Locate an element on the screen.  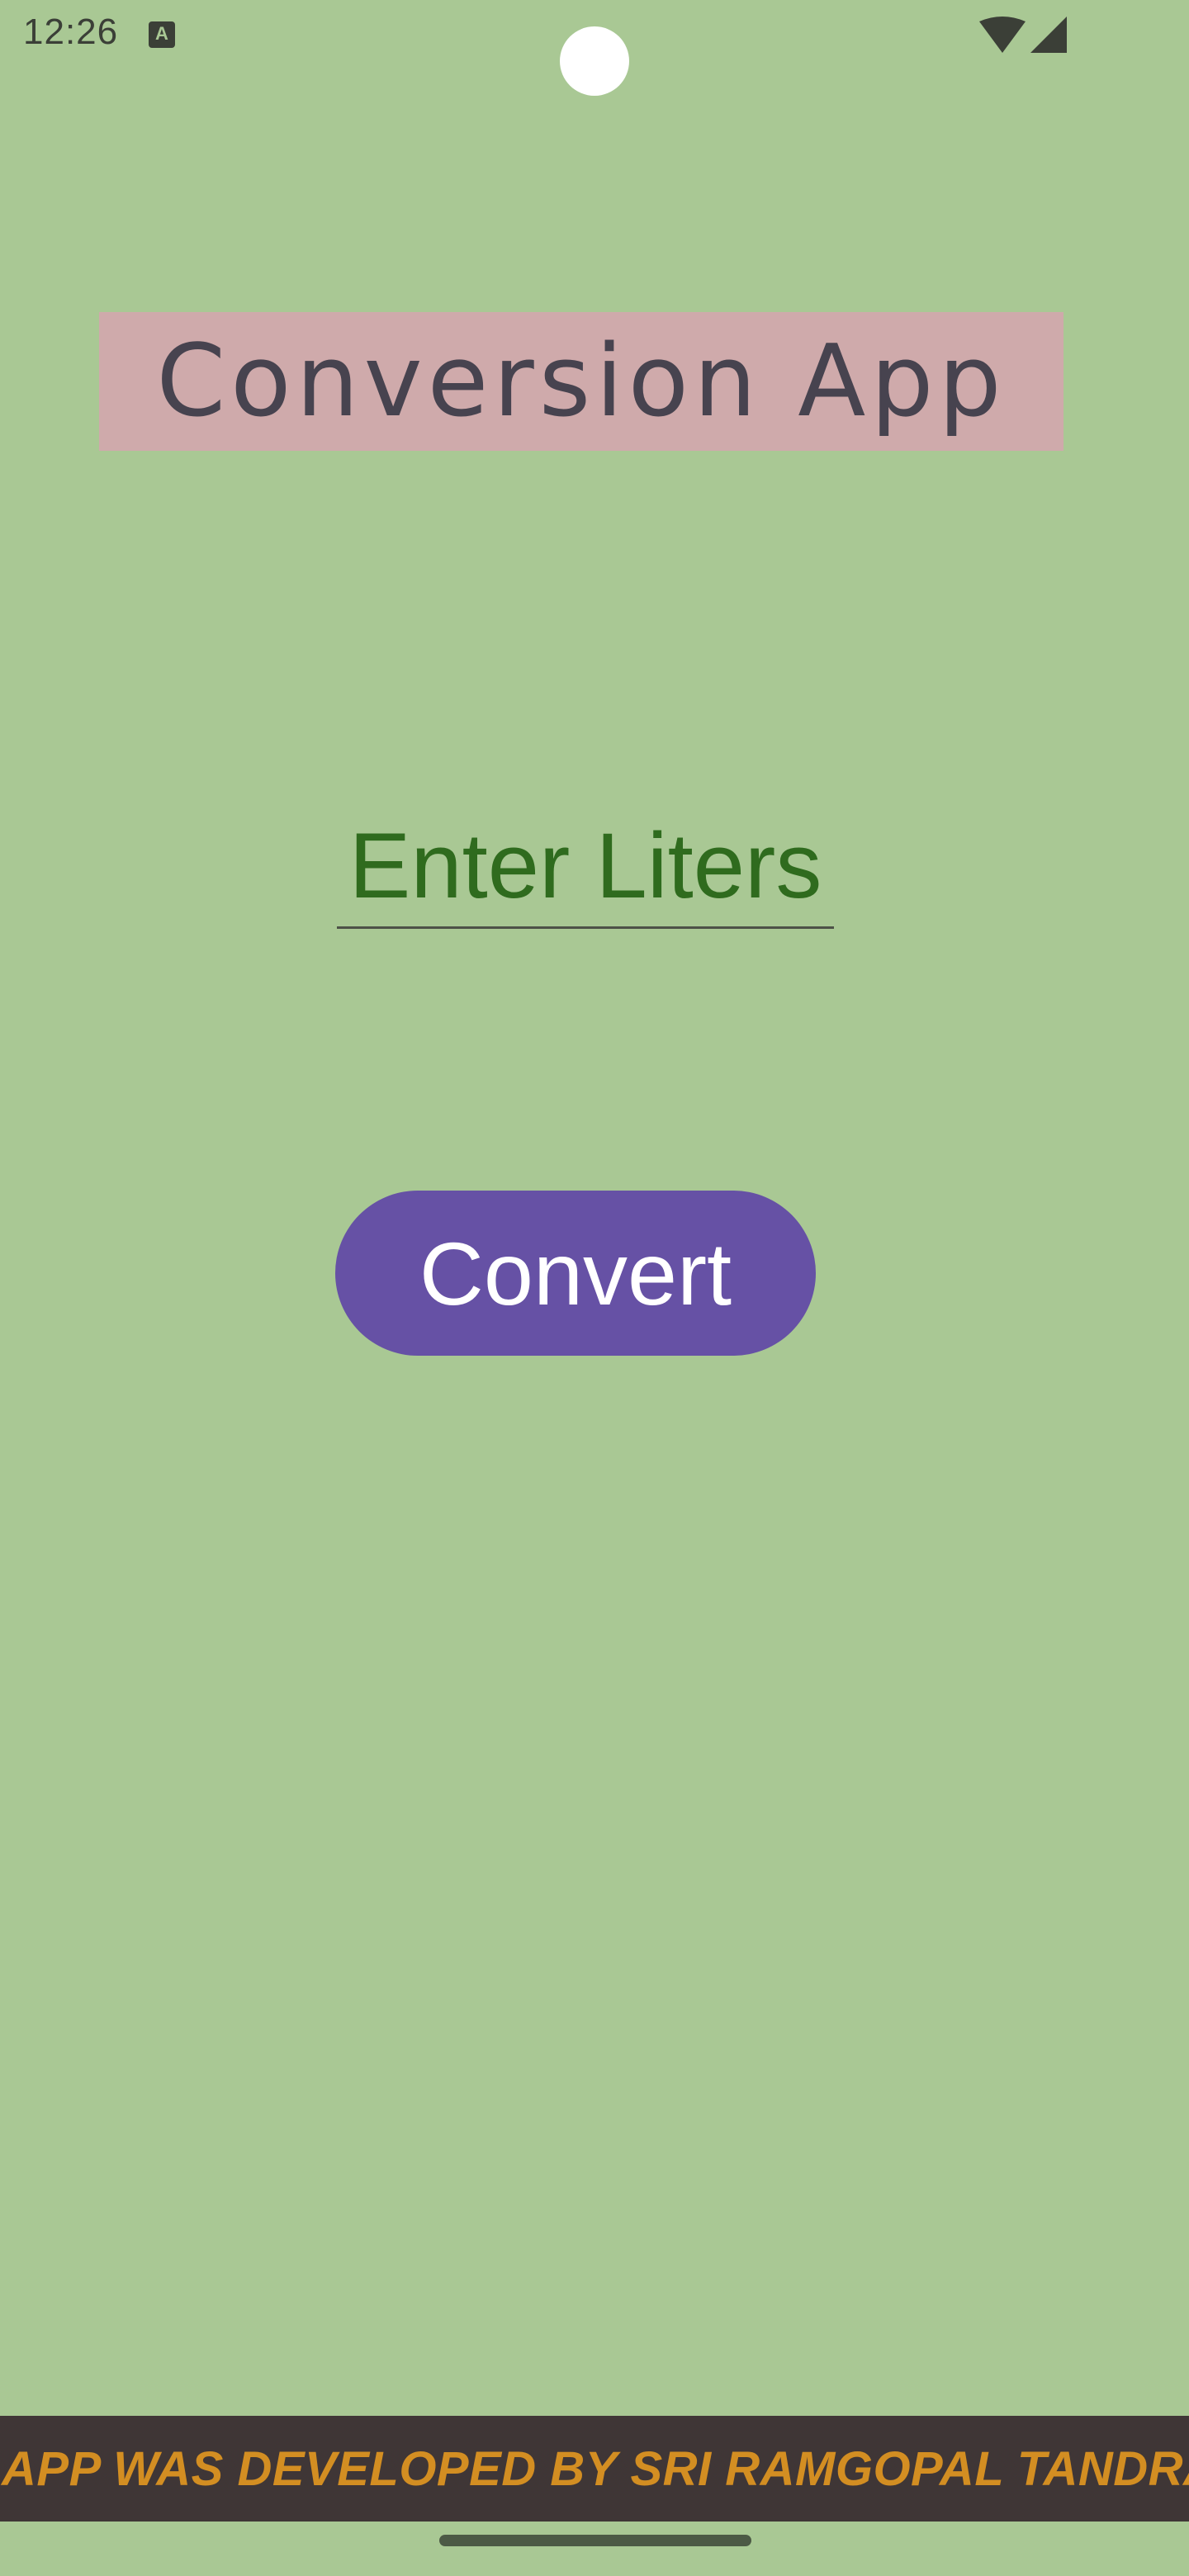
liters-input-container is located at coordinates (585, 868).